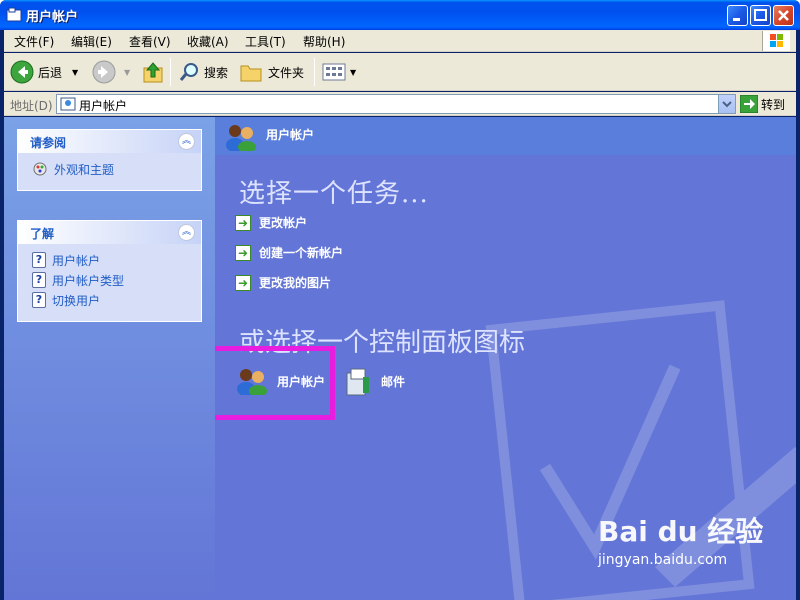 The width and height of the screenshot is (800, 600). What do you see at coordinates (396, 104) in the screenshot?
I see `address-input: 用户帐户` at bounding box center [396, 104].